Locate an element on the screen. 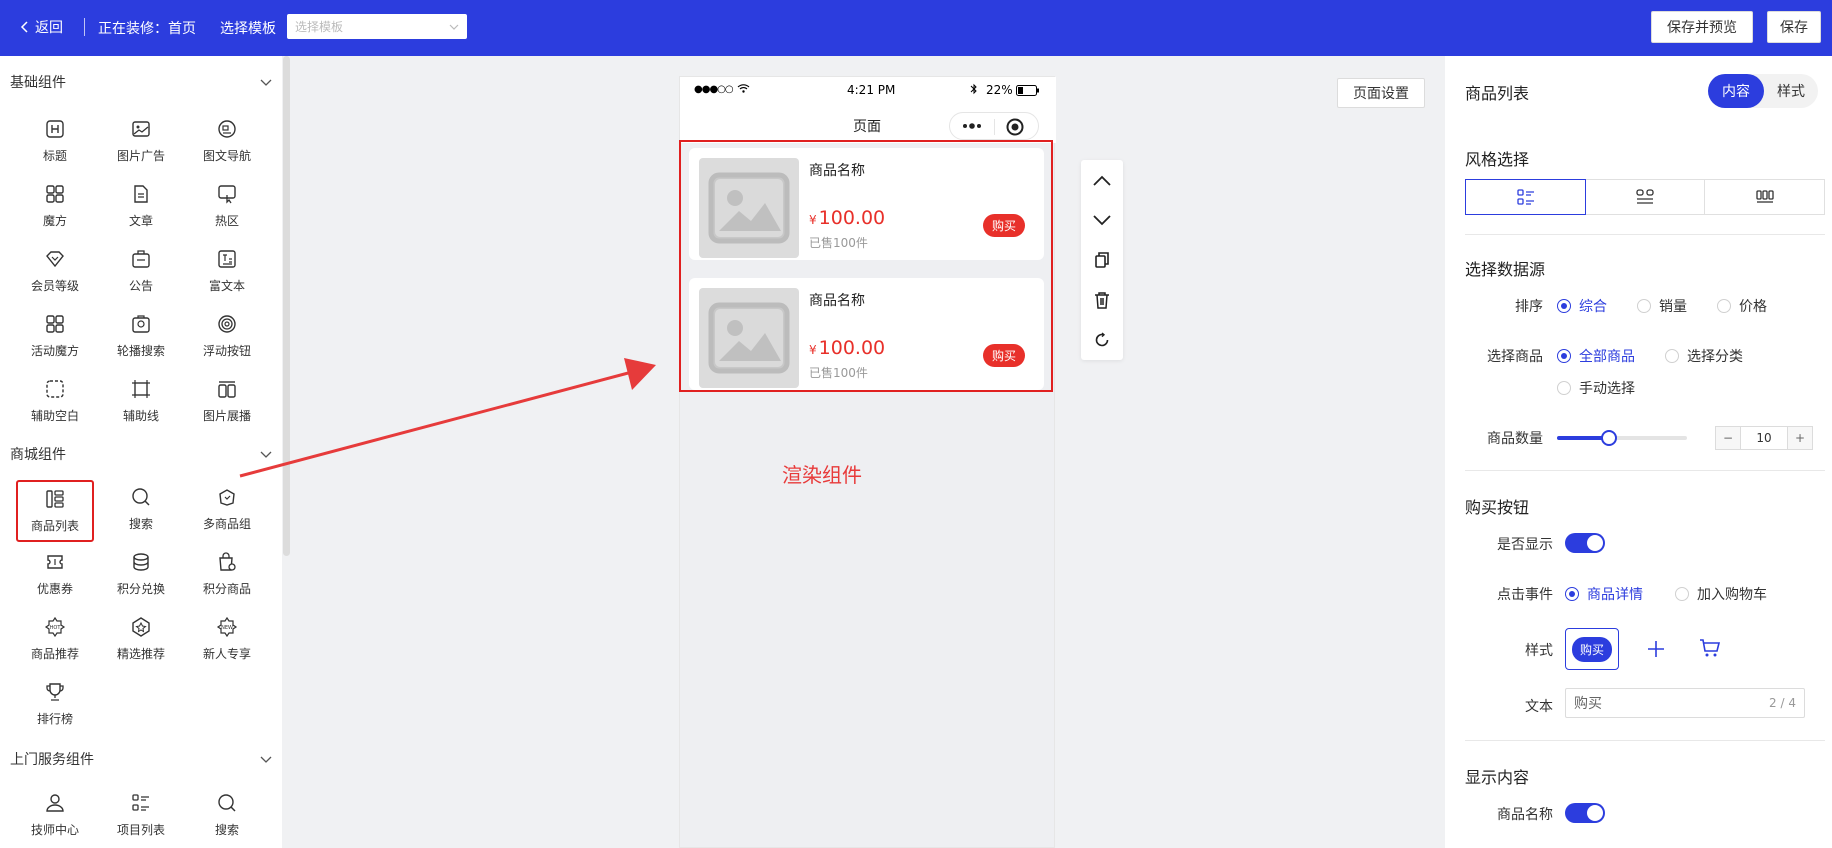 The width and height of the screenshot is (1832, 848). select-all-products: 全部商品 is located at coordinates (1596, 356).